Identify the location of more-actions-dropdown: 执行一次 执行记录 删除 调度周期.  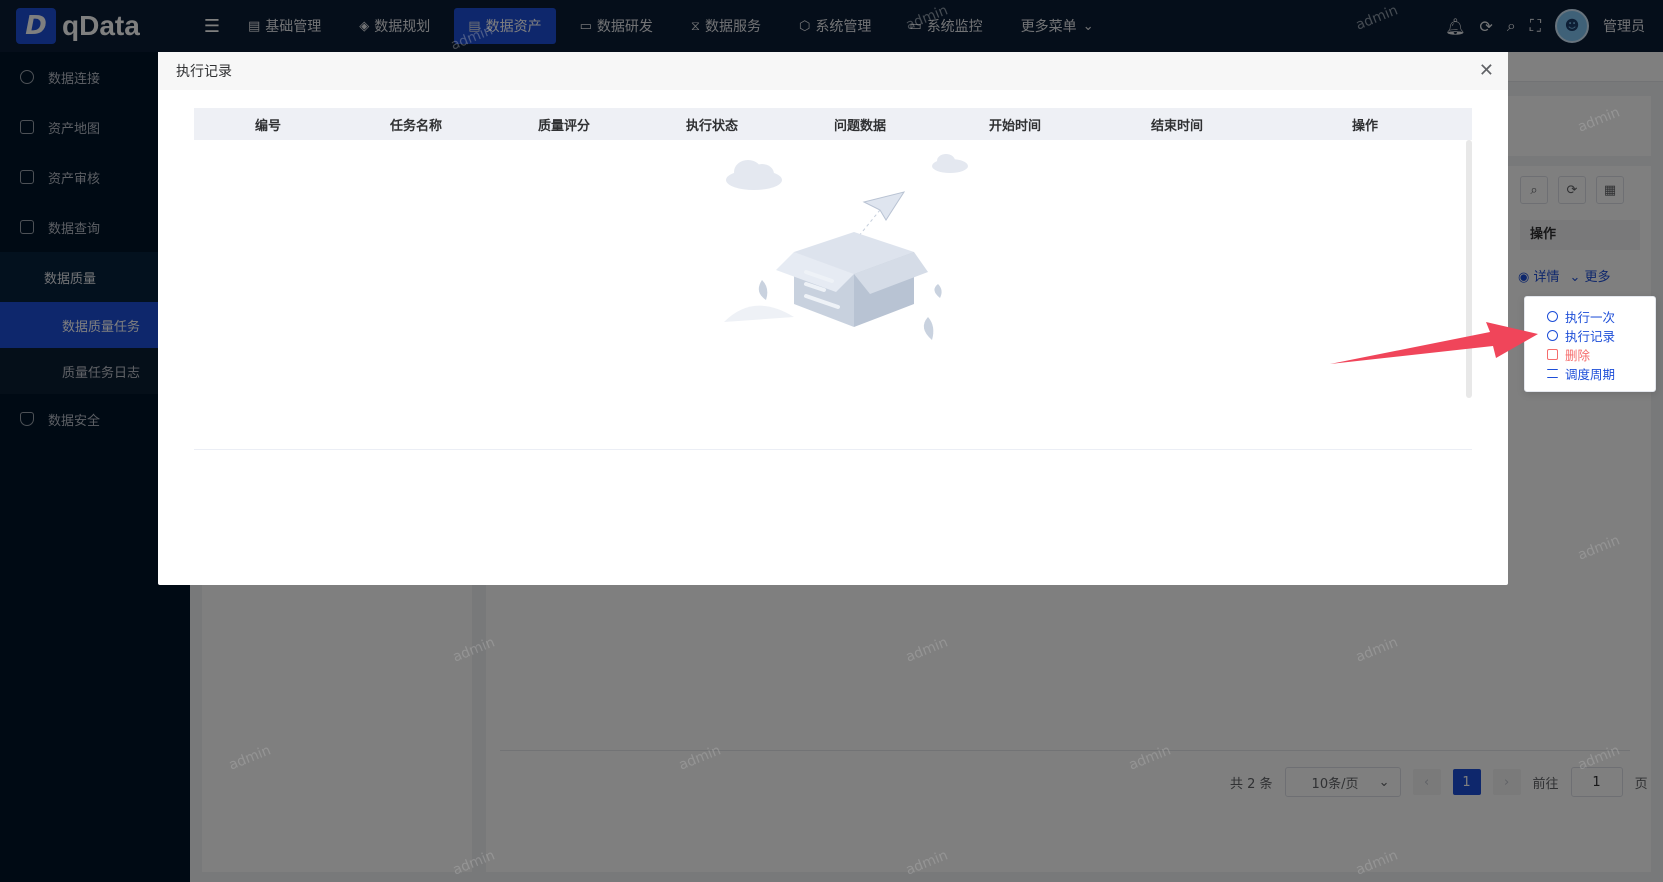
(1590, 344).